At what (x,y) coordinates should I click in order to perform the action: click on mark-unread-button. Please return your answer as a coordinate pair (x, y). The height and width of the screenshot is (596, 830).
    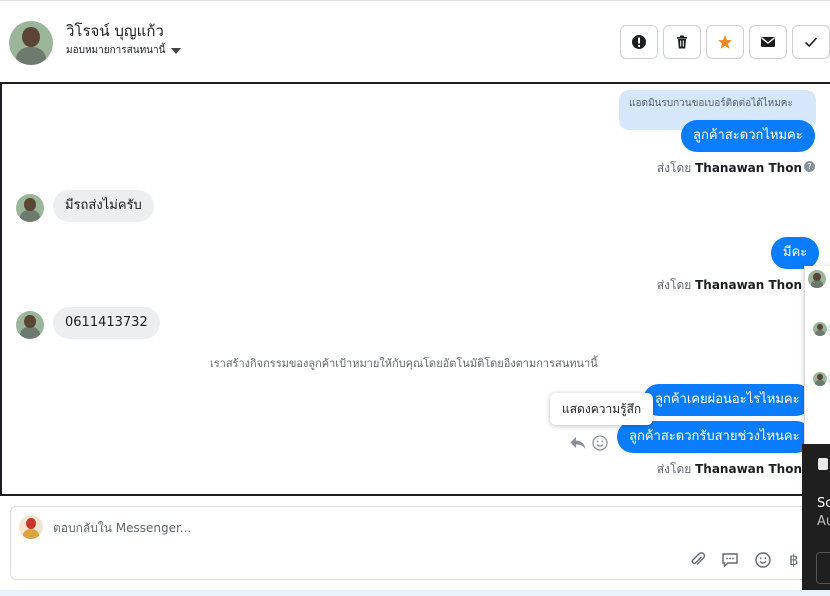
    Looking at the image, I should click on (768, 42).